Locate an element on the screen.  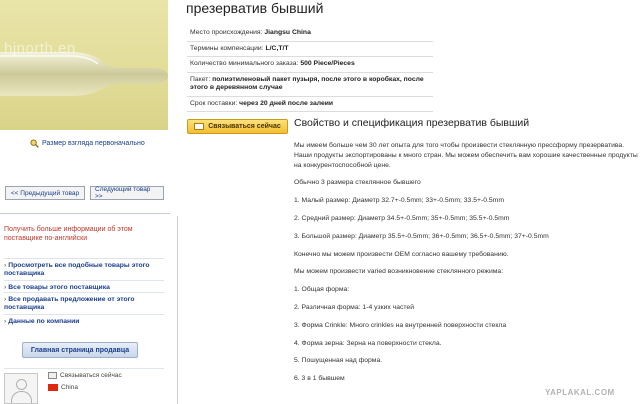
spec-value: через 20 дней после залеии is located at coordinates (286, 103).